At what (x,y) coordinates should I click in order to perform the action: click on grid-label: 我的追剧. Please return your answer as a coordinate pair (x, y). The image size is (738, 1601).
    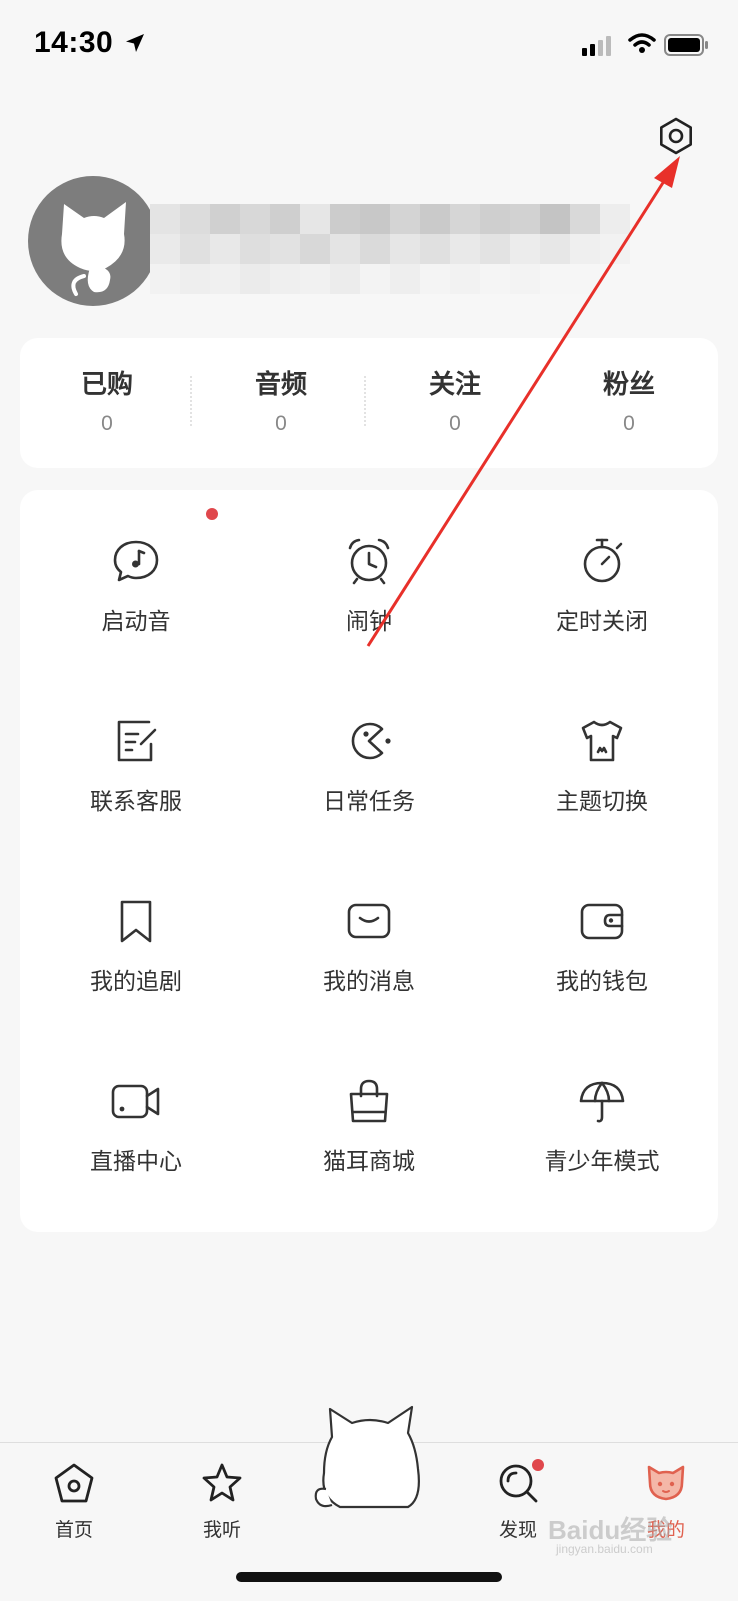
    Looking at the image, I should click on (136, 981).